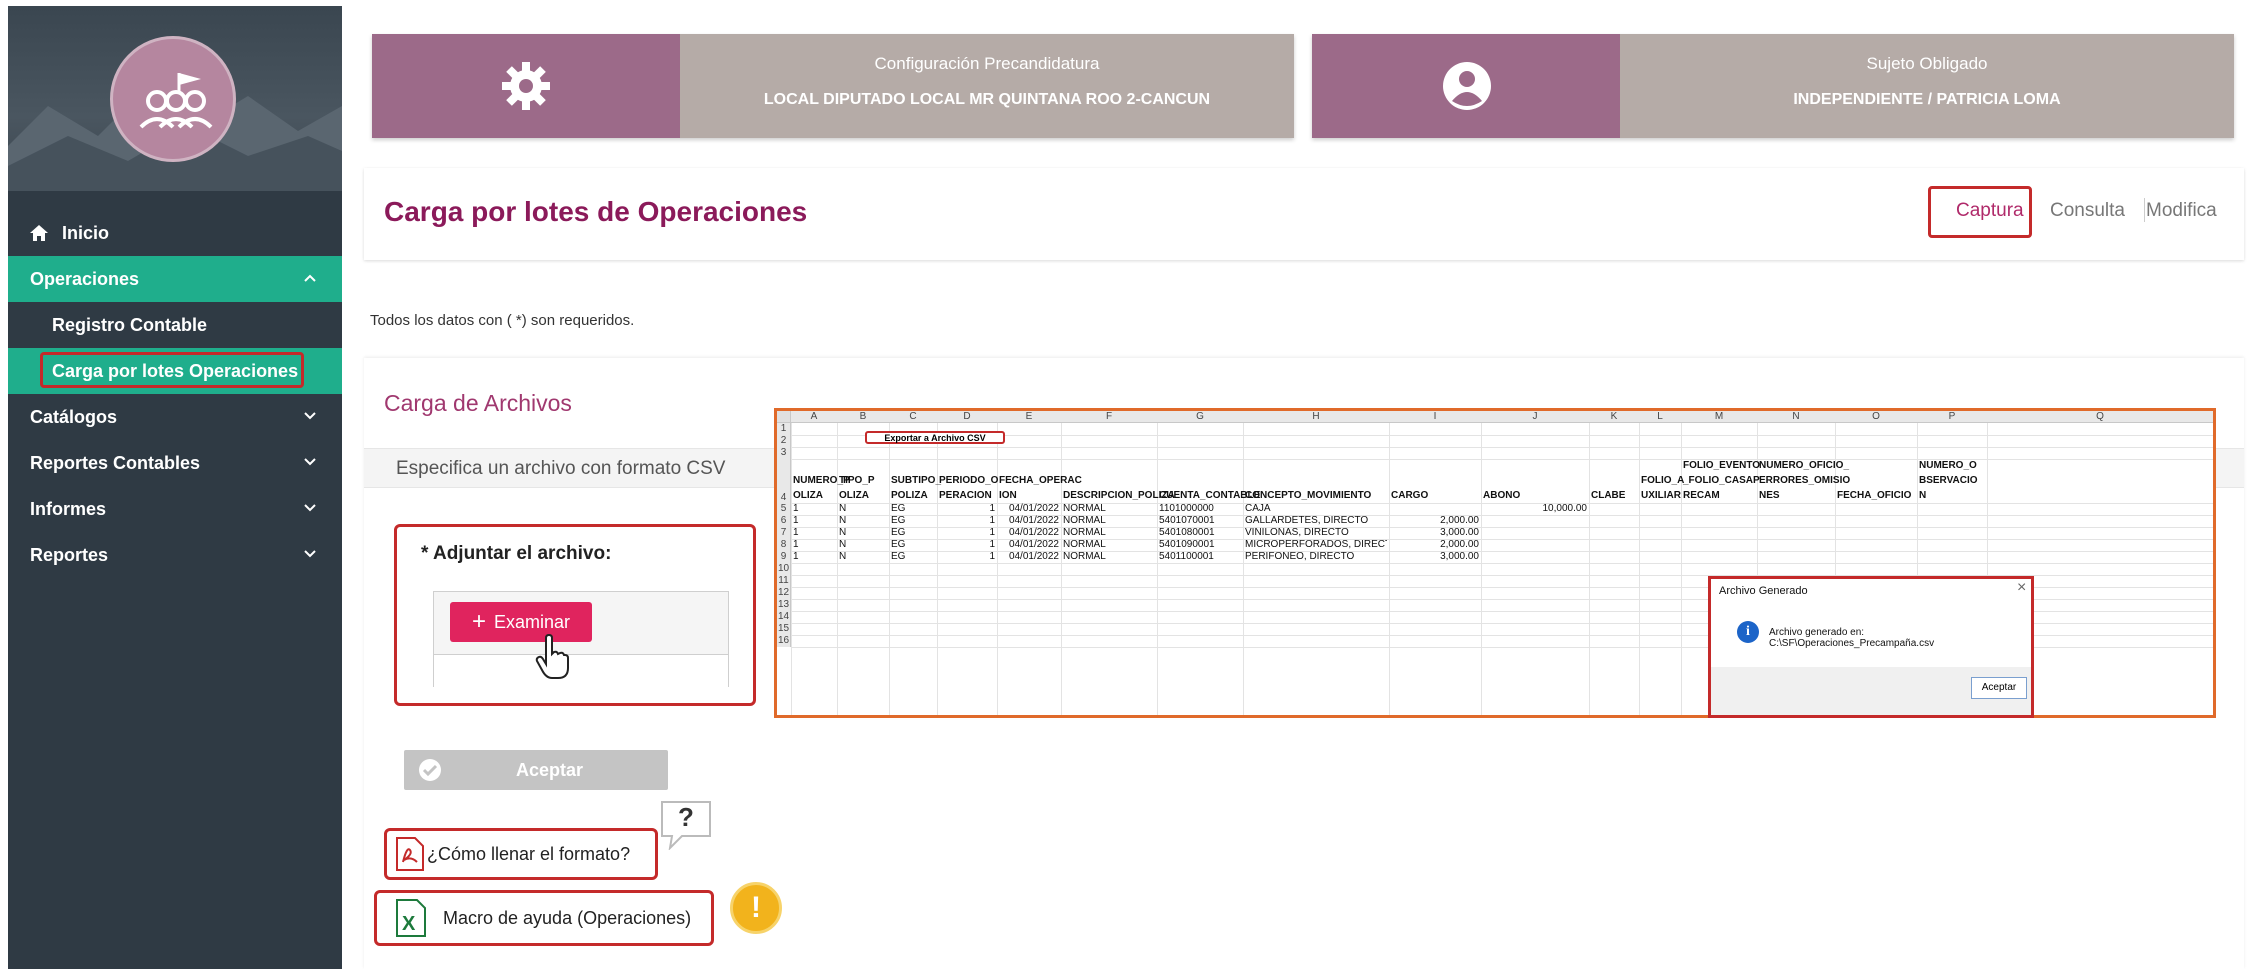 The width and height of the screenshot is (2253, 969). Describe the element at coordinates (175, 555) in the screenshot. I see `nav-reportes: Reportes` at that location.